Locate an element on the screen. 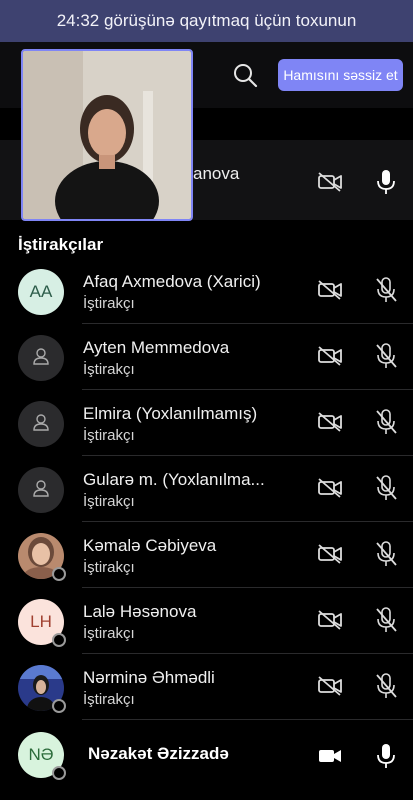 The width and height of the screenshot is (413, 800). participant-name: Nəzakət Əzizzadə is located at coordinates (158, 753).